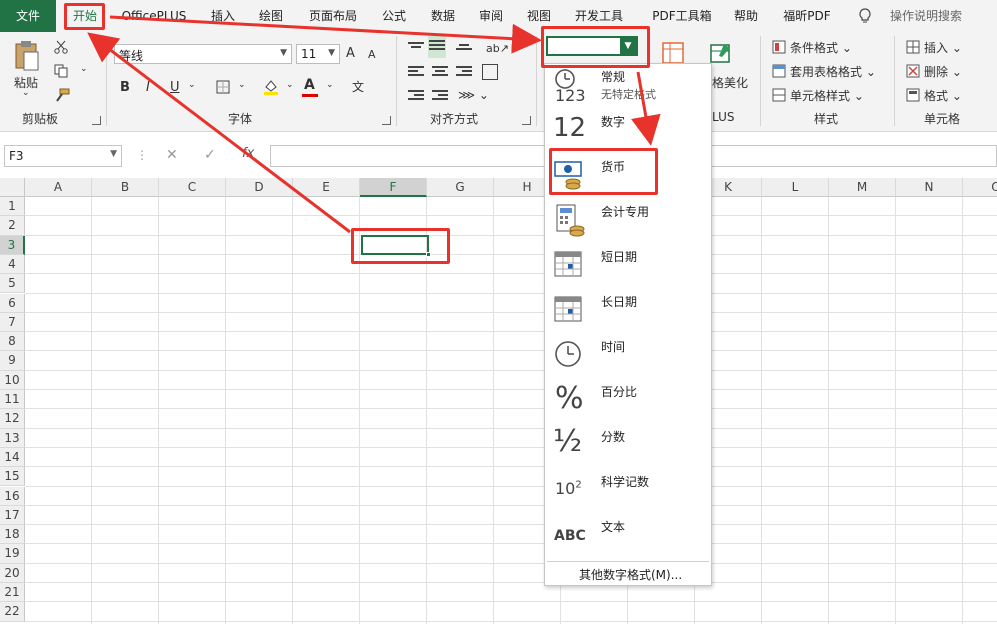 This screenshot has width=997, height=624. What do you see at coordinates (646, 108) in the screenshot?
I see `arrow-combo-to-currency` at bounding box center [646, 108].